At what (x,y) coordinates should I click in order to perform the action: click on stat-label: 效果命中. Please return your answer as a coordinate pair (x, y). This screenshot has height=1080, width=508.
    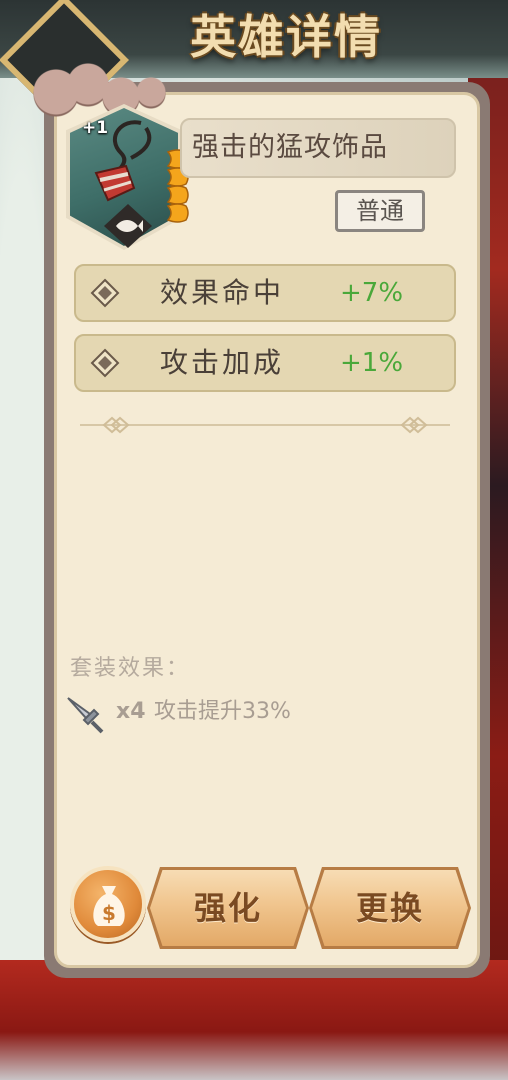
    Looking at the image, I should click on (222, 292).